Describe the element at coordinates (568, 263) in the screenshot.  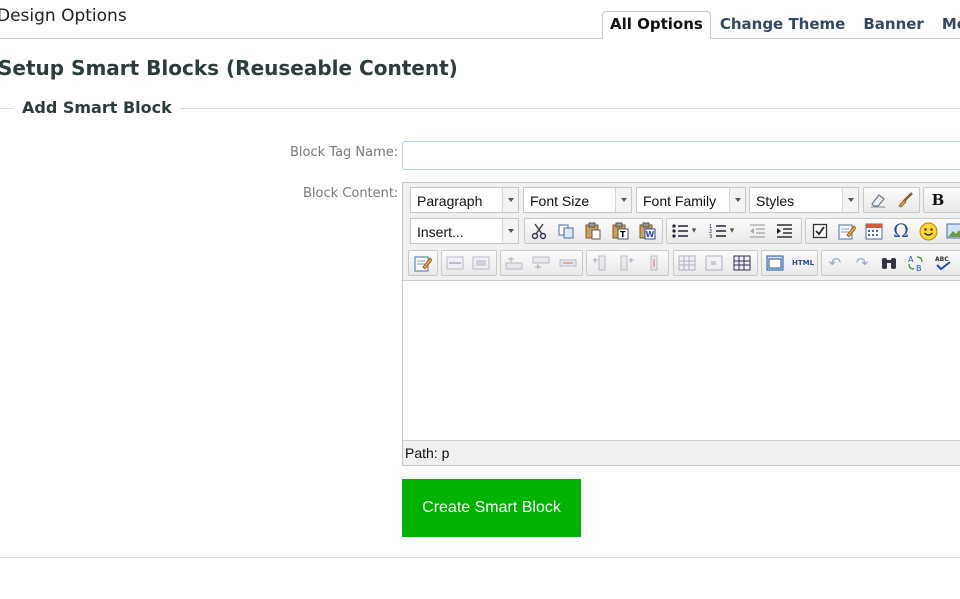
I see `row-delete-icon` at that location.